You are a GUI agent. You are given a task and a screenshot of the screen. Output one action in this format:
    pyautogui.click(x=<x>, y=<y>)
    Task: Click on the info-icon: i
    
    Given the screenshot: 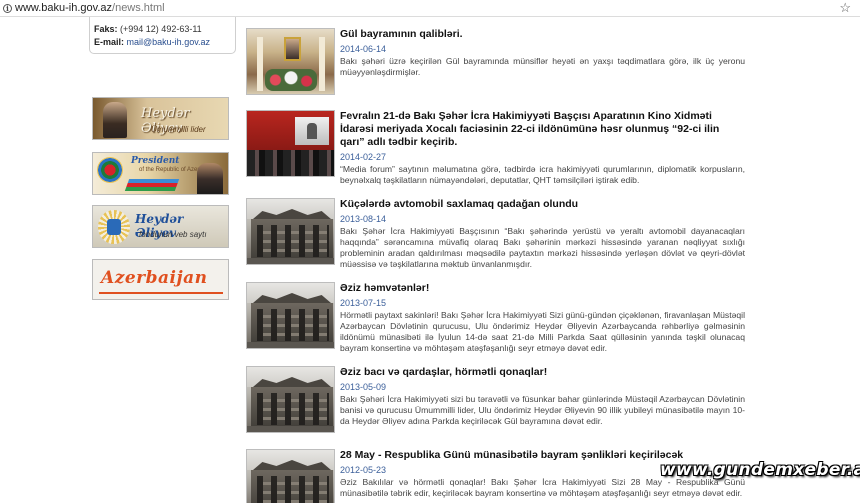 What is the action you would take?
    pyautogui.click(x=7, y=8)
    